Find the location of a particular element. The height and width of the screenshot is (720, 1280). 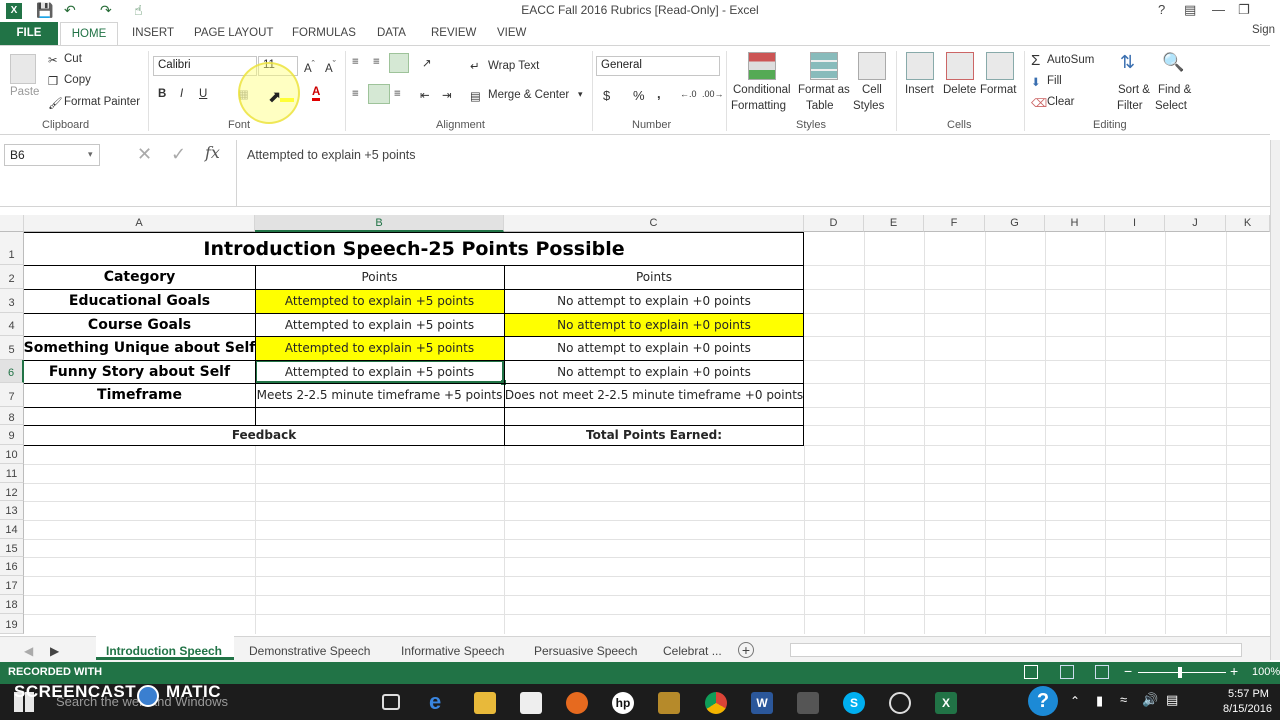

task-view-icon is located at coordinates (391, 702).